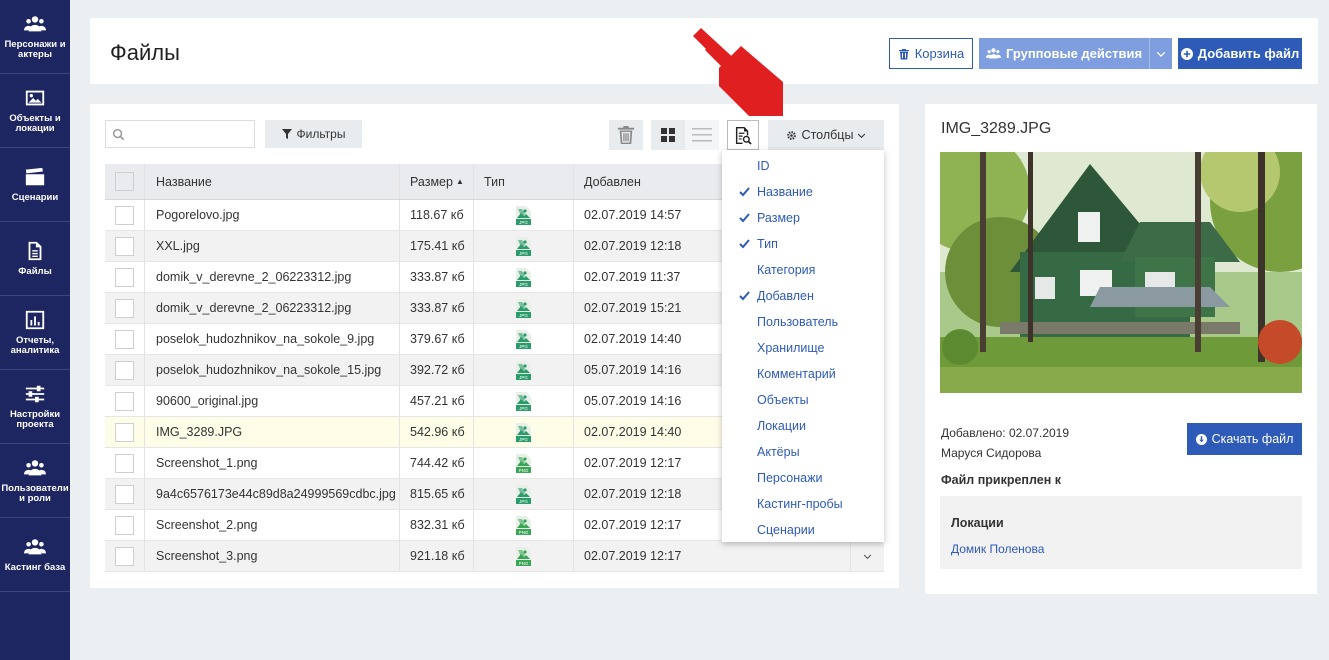 The image size is (1329, 660). What do you see at coordinates (313, 134) in the screenshot?
I see `filters-button: Фильтры` at bounding box center [313, 134].